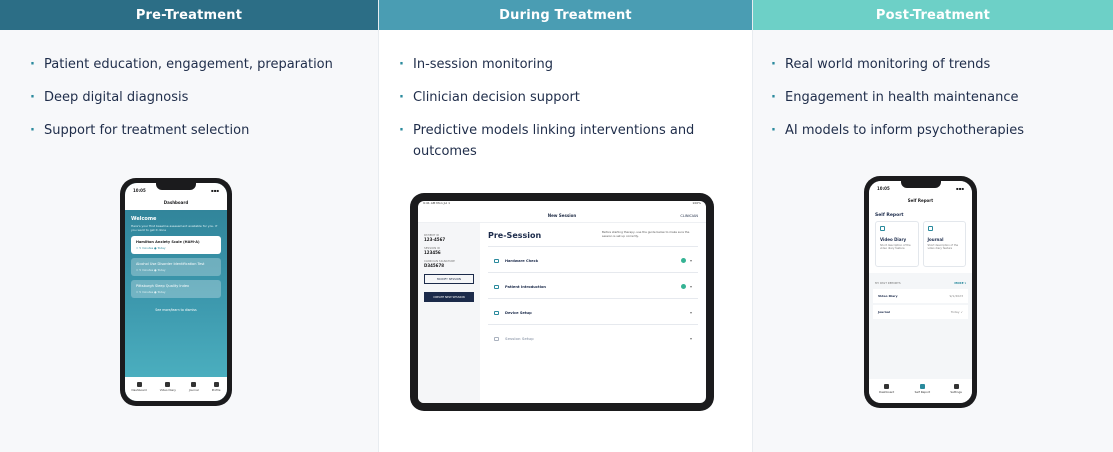 This screenshot has height=452, width=1113. Describe the element at coordinates (920, 312) in the screenshot. I see `list-item: Journal Today ✓` at that location.